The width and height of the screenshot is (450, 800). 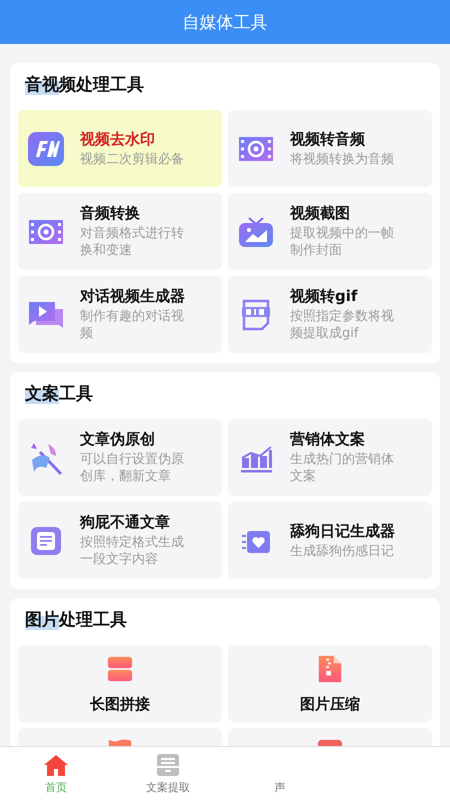 I want to click on tool-card: 视频去水印 视频二次剪辑必备, so click(x=120, y=148).